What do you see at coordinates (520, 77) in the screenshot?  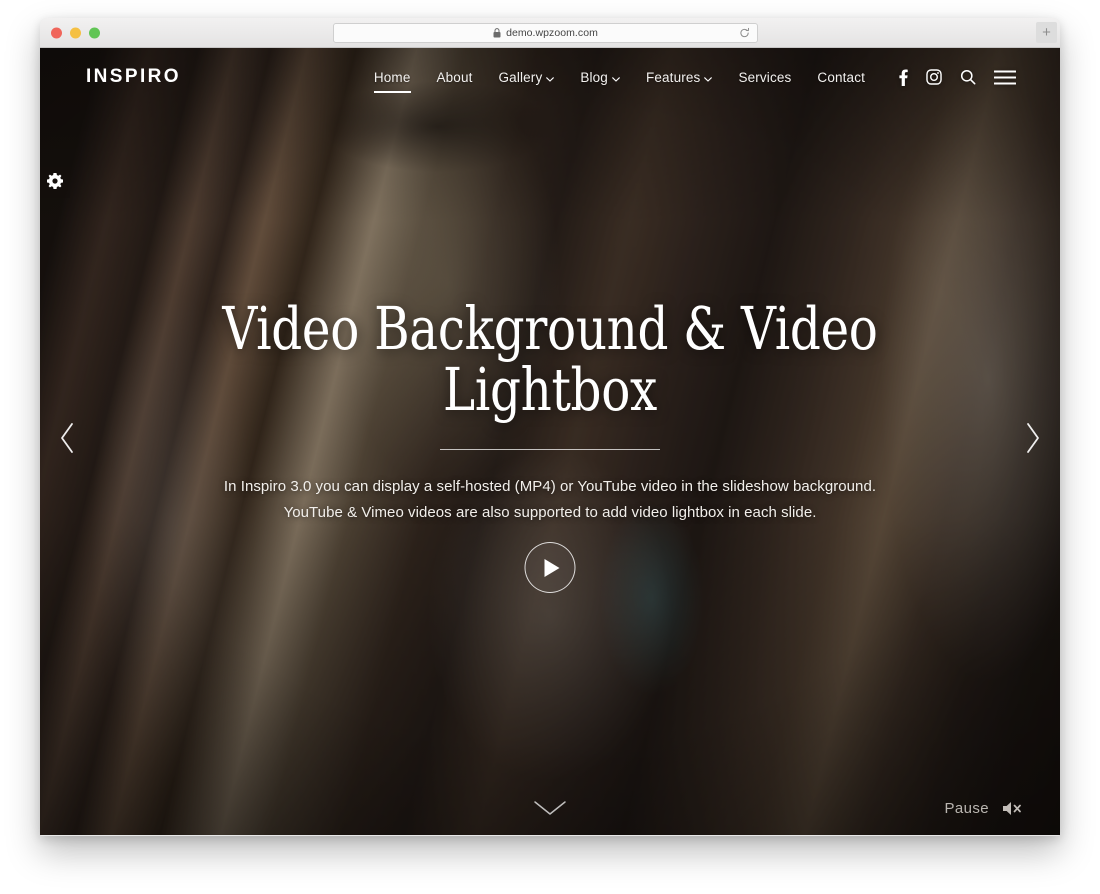 I see `nav-label-gallery: Gallery` at bounding box center [520, 77].